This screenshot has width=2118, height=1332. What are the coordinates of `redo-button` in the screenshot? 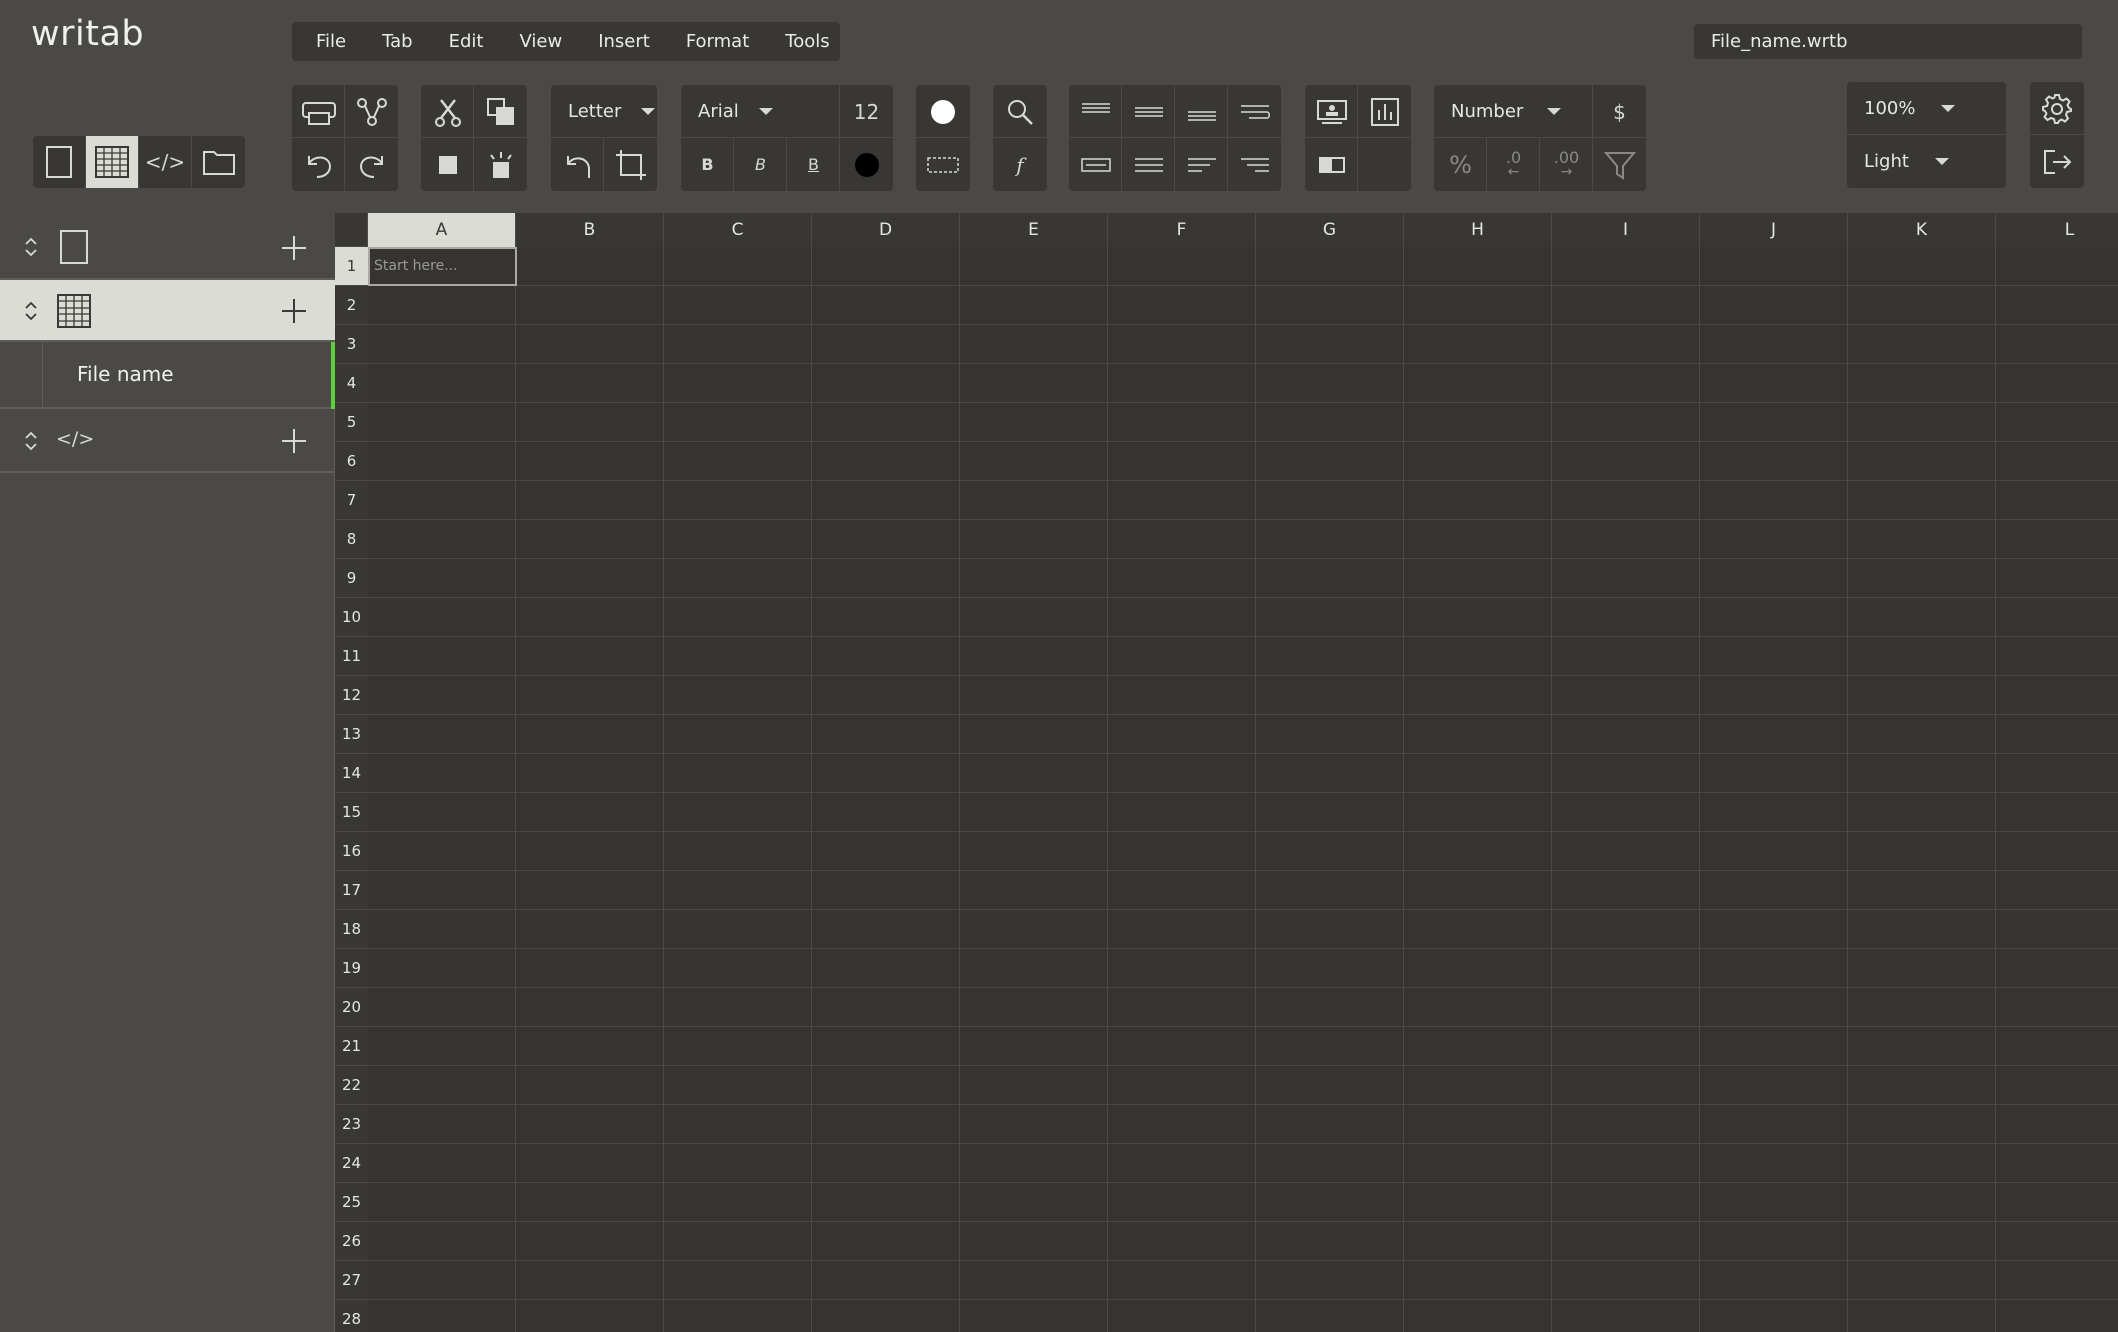 It's located at (371, 164).